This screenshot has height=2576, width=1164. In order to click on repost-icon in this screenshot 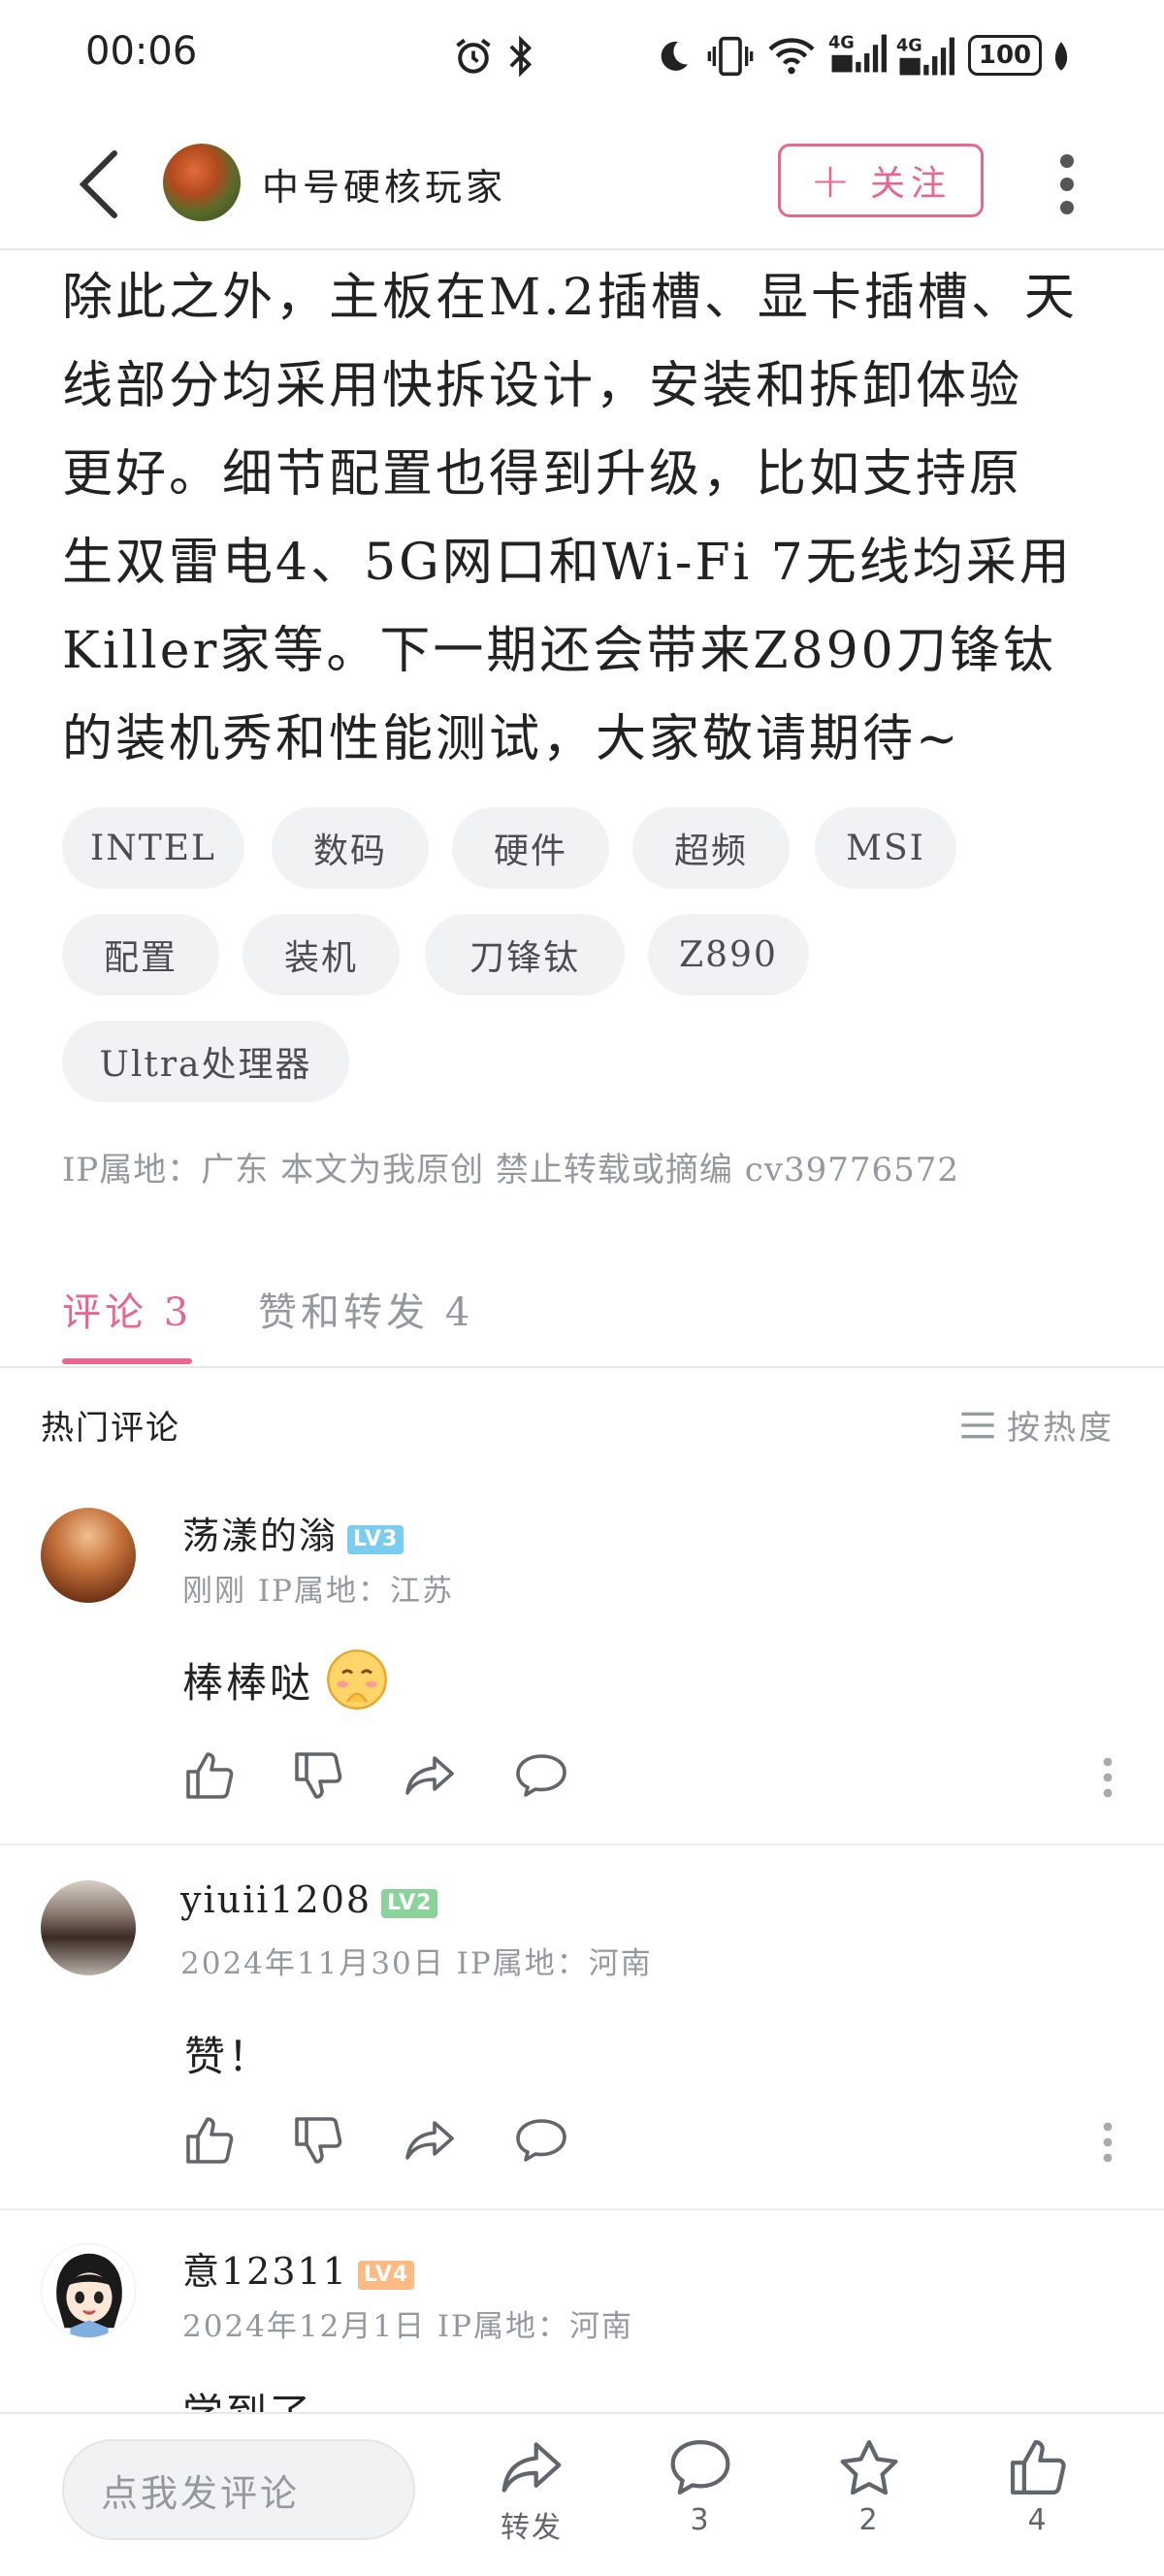, I will do `click(531, 2468)`.